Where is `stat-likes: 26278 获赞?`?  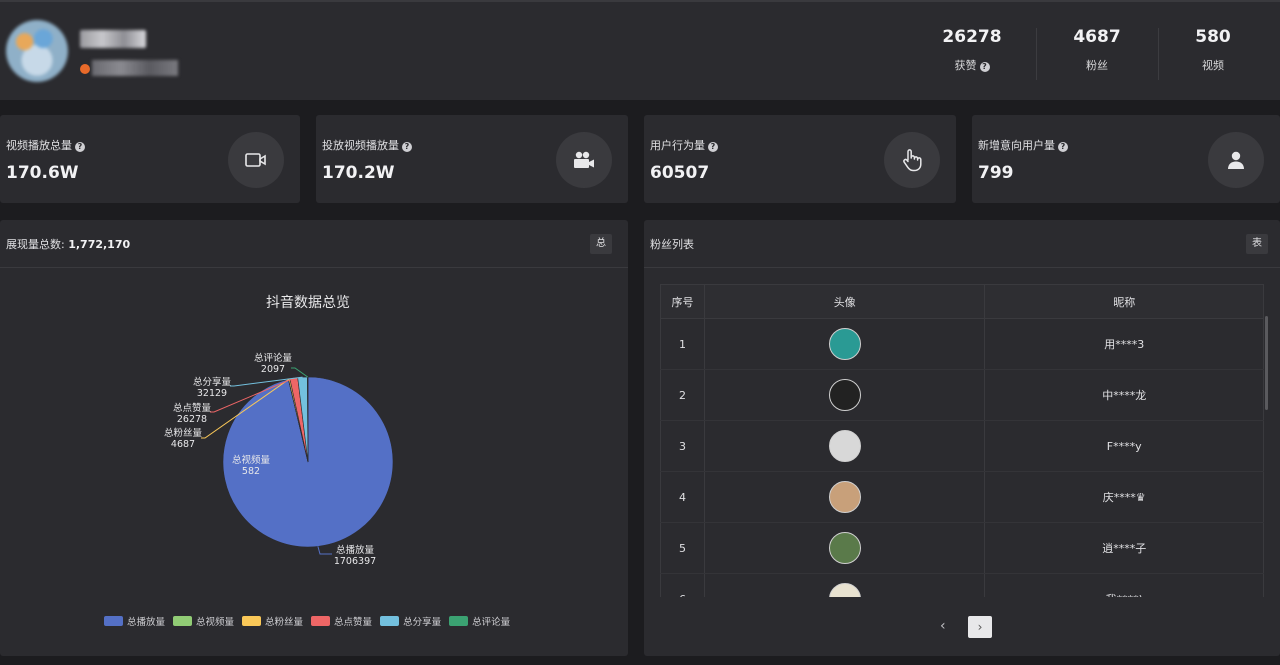
stat-likes: 26278 获赞? is located at coordinates (972, 49).